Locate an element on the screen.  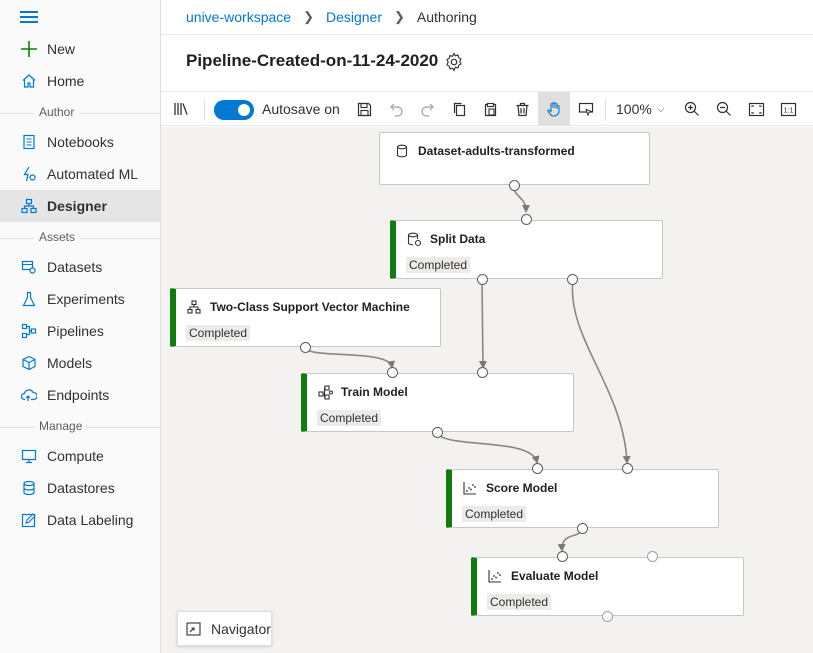
undo-icon is located at coordinates (396, 109).